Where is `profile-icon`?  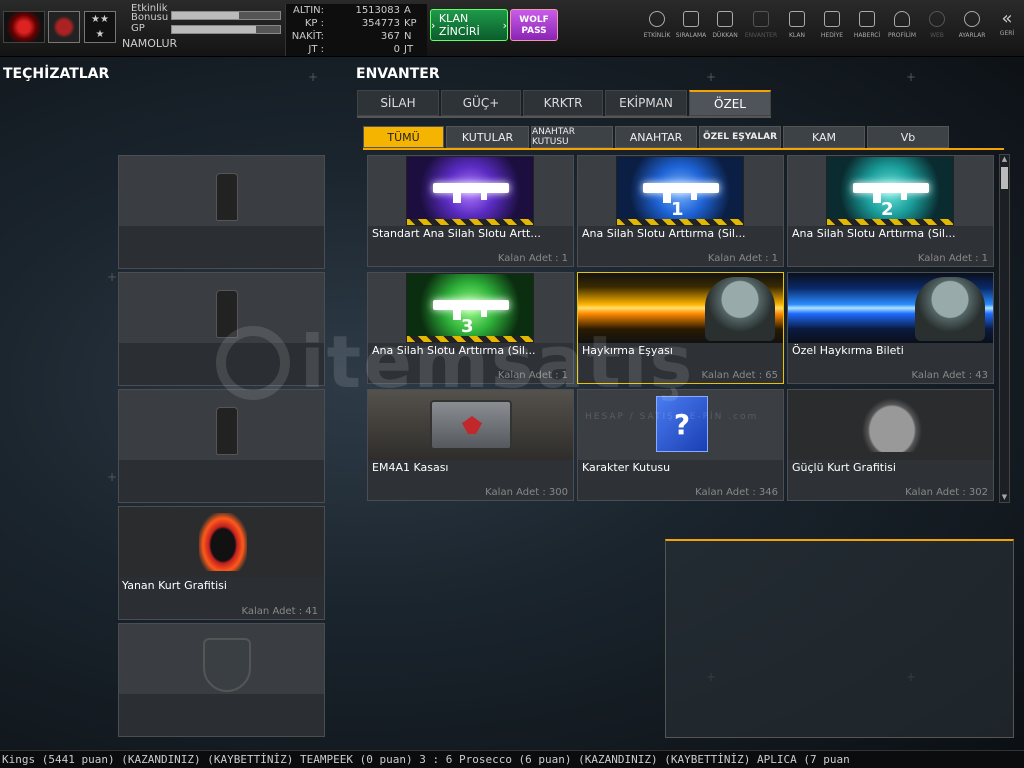 profile-icon is located at coordinates (902, 19).